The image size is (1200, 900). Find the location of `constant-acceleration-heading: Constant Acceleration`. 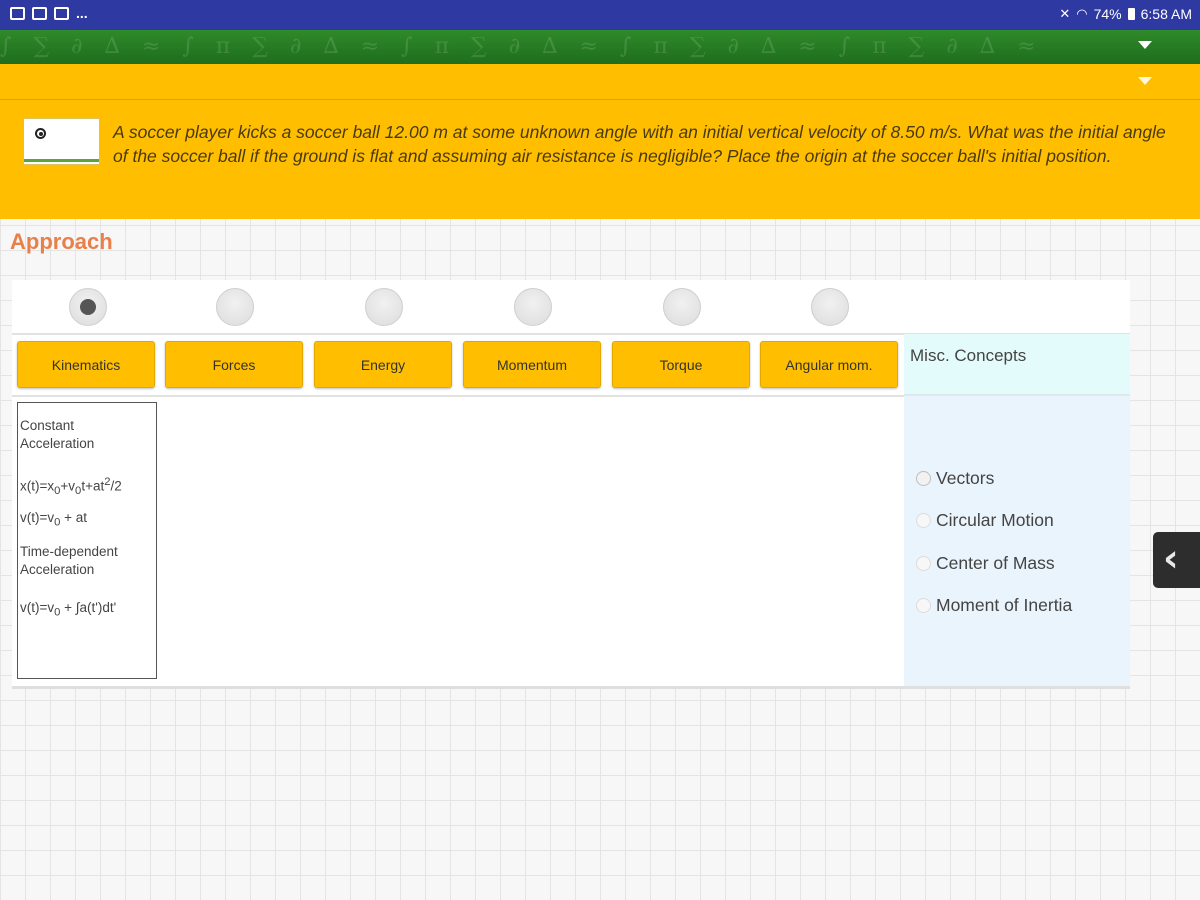

constant-acceleration-heading: Constant Acceleration is located at coordinates (57, 434).